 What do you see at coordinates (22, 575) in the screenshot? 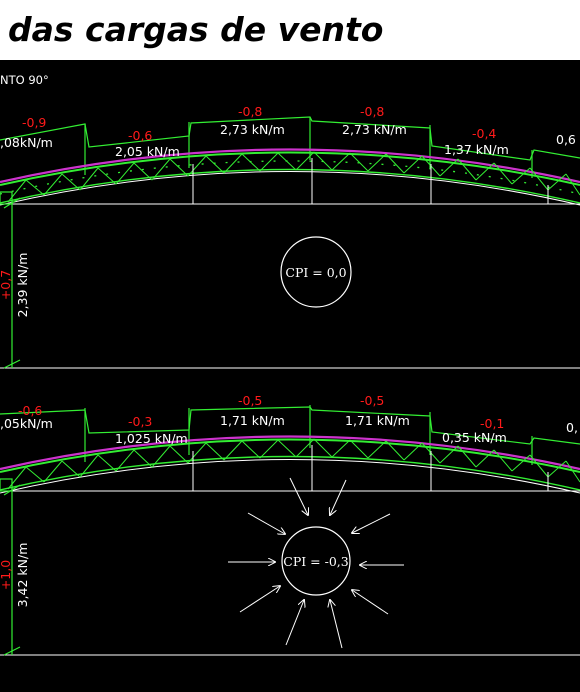
I see `wall-load-label-2: 3,42 kN/m` at bounding box center [22, 575].